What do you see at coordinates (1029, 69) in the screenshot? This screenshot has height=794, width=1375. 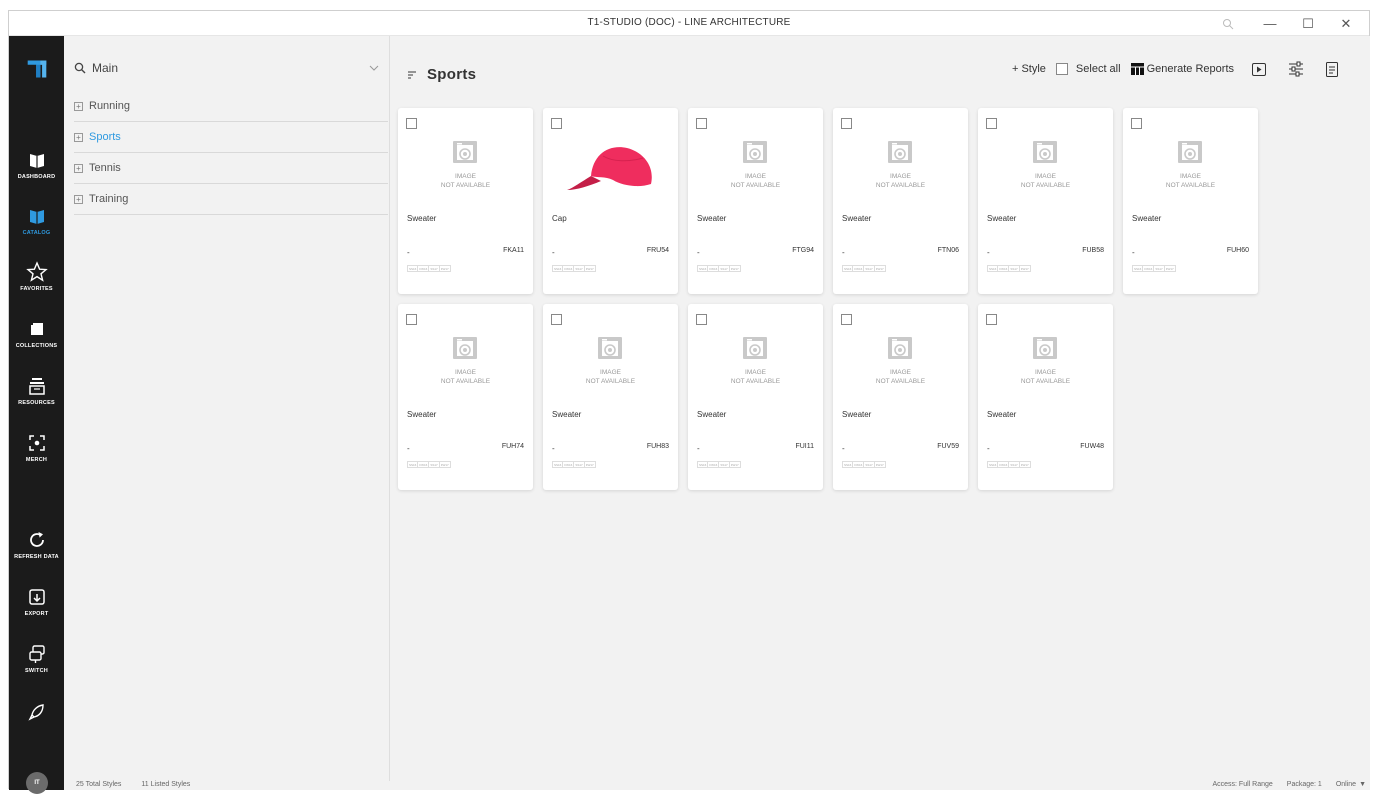 I see `add-style-button: + Style` at bounding box center [1029, 69].